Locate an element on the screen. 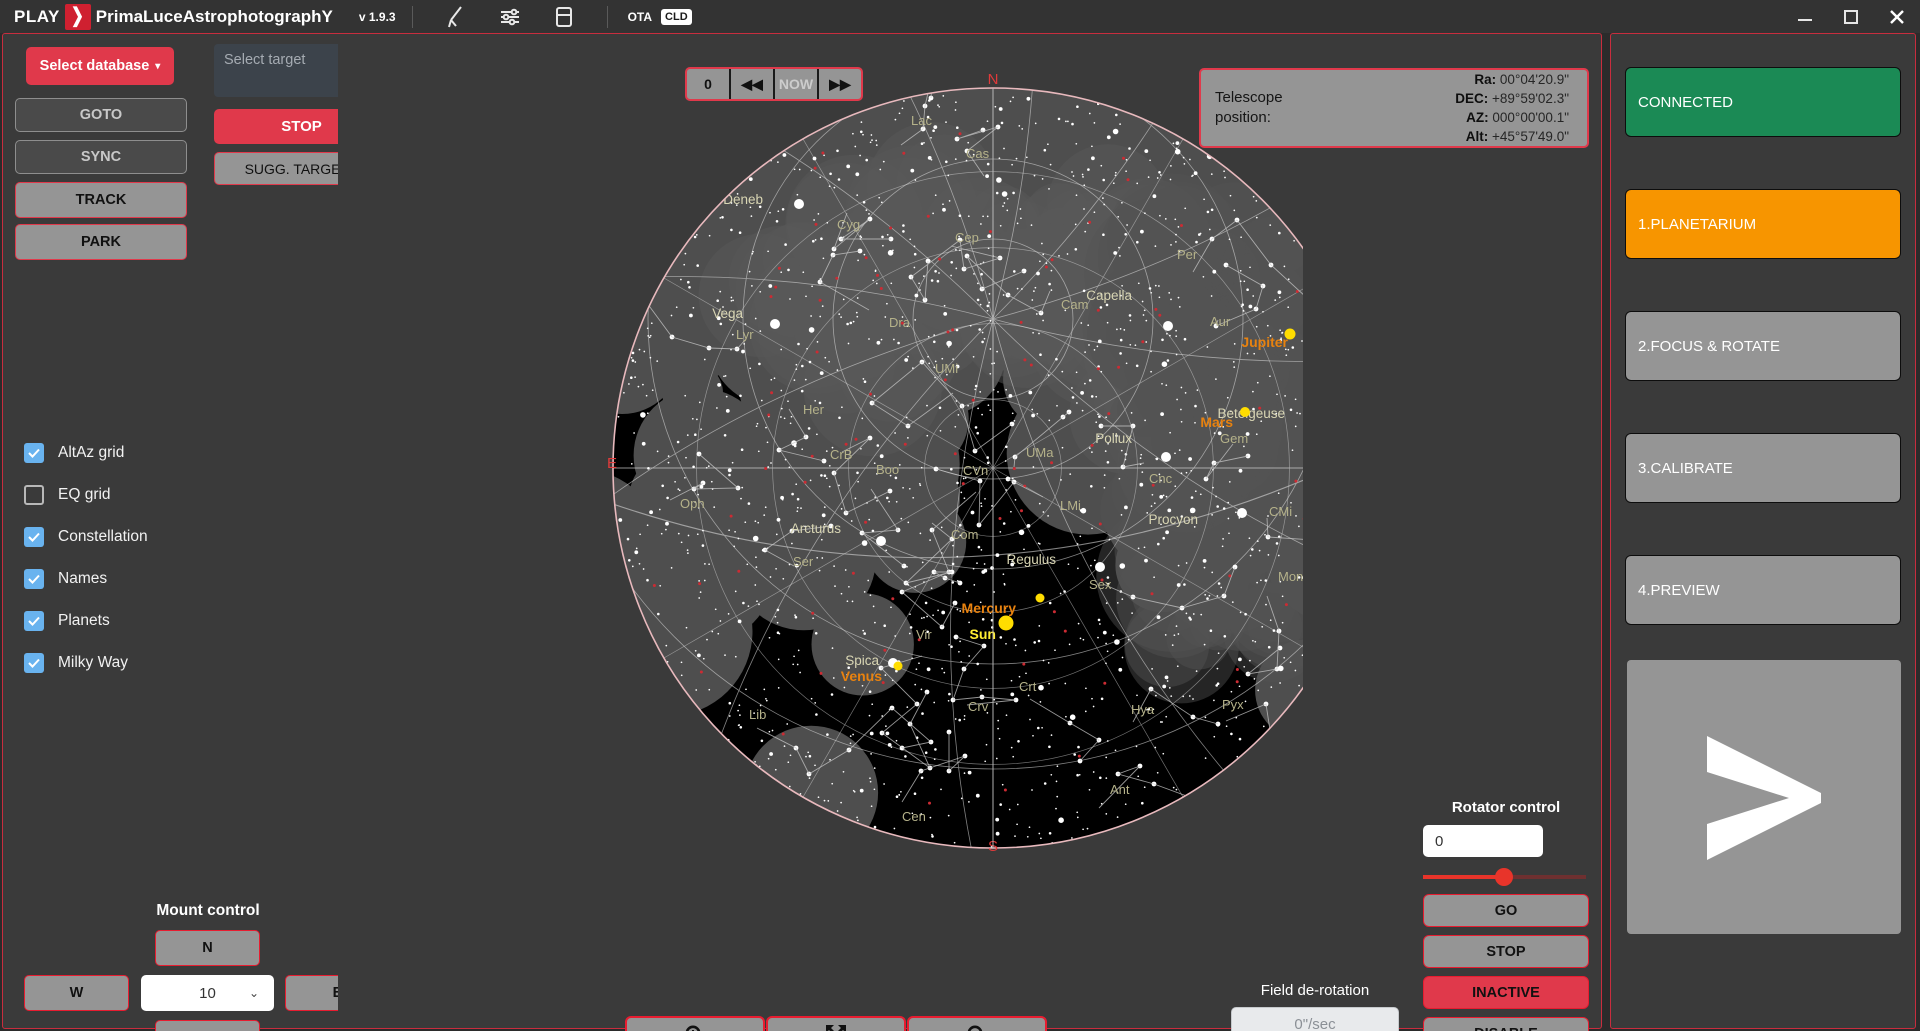  ota-label: OTA is located at coordinates (640, 17).